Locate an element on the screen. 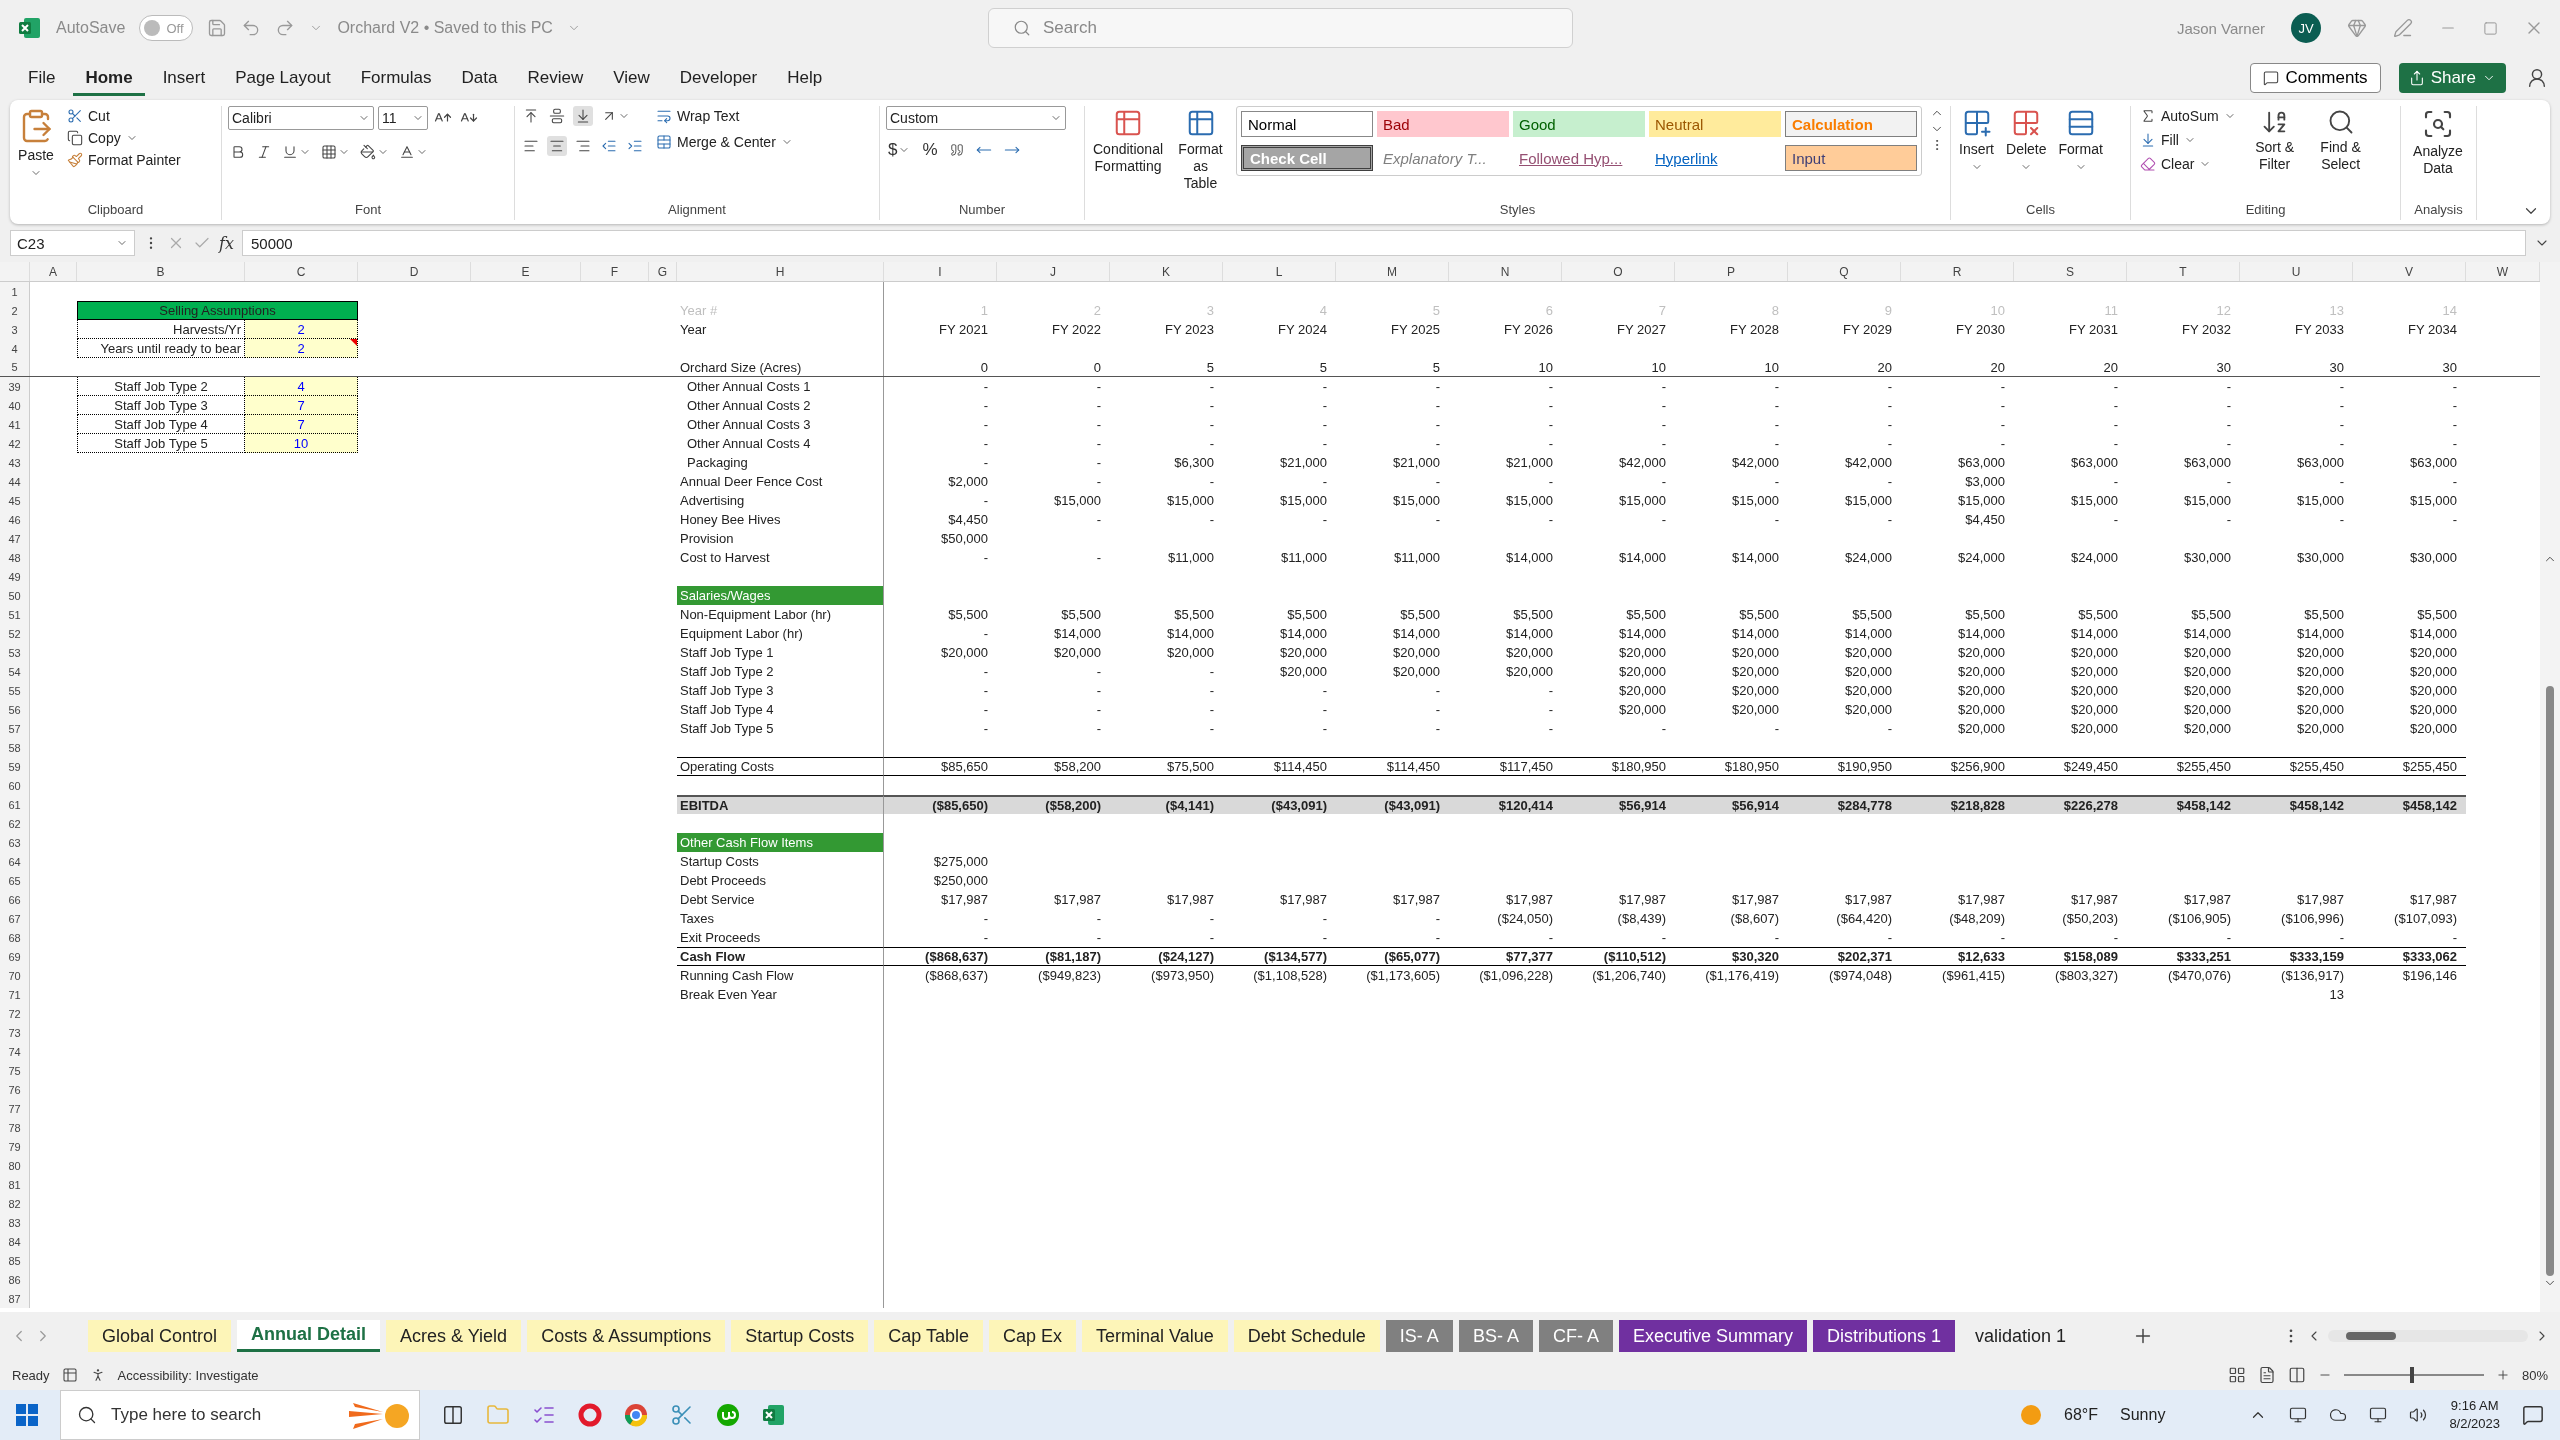  format-as-table-button: Format as Table is located at coordinates (1200, 150).